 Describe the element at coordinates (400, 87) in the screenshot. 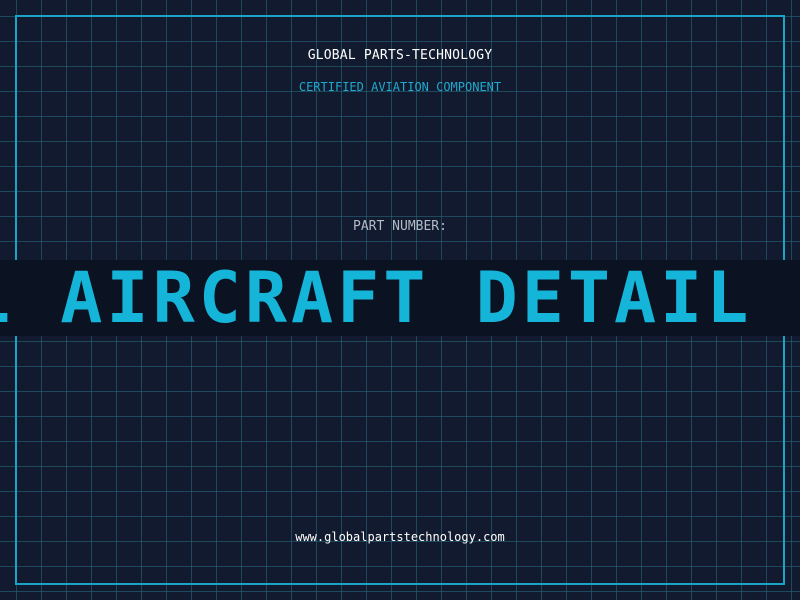

I see `certification-tagline: CERTIFIED AVIATION COMPONENT` at that location.